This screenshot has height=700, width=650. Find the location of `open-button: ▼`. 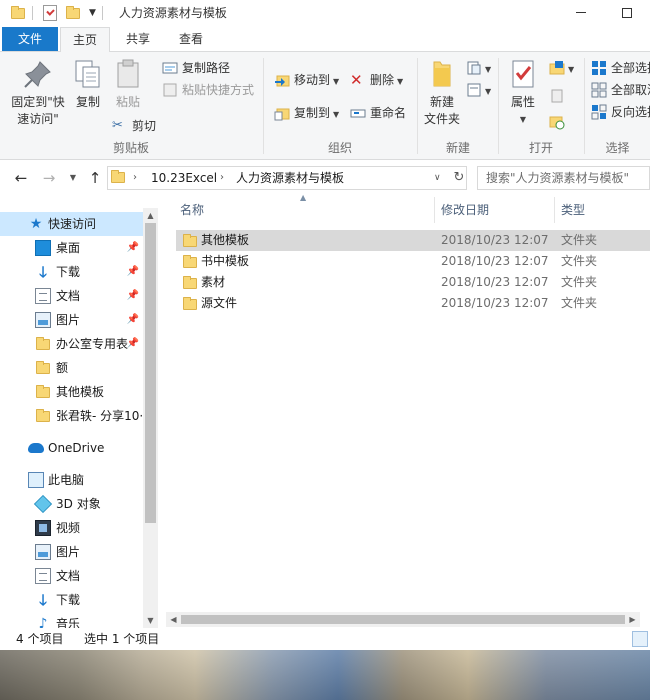

open-button: ▼ is located at coordinates (560, 68).